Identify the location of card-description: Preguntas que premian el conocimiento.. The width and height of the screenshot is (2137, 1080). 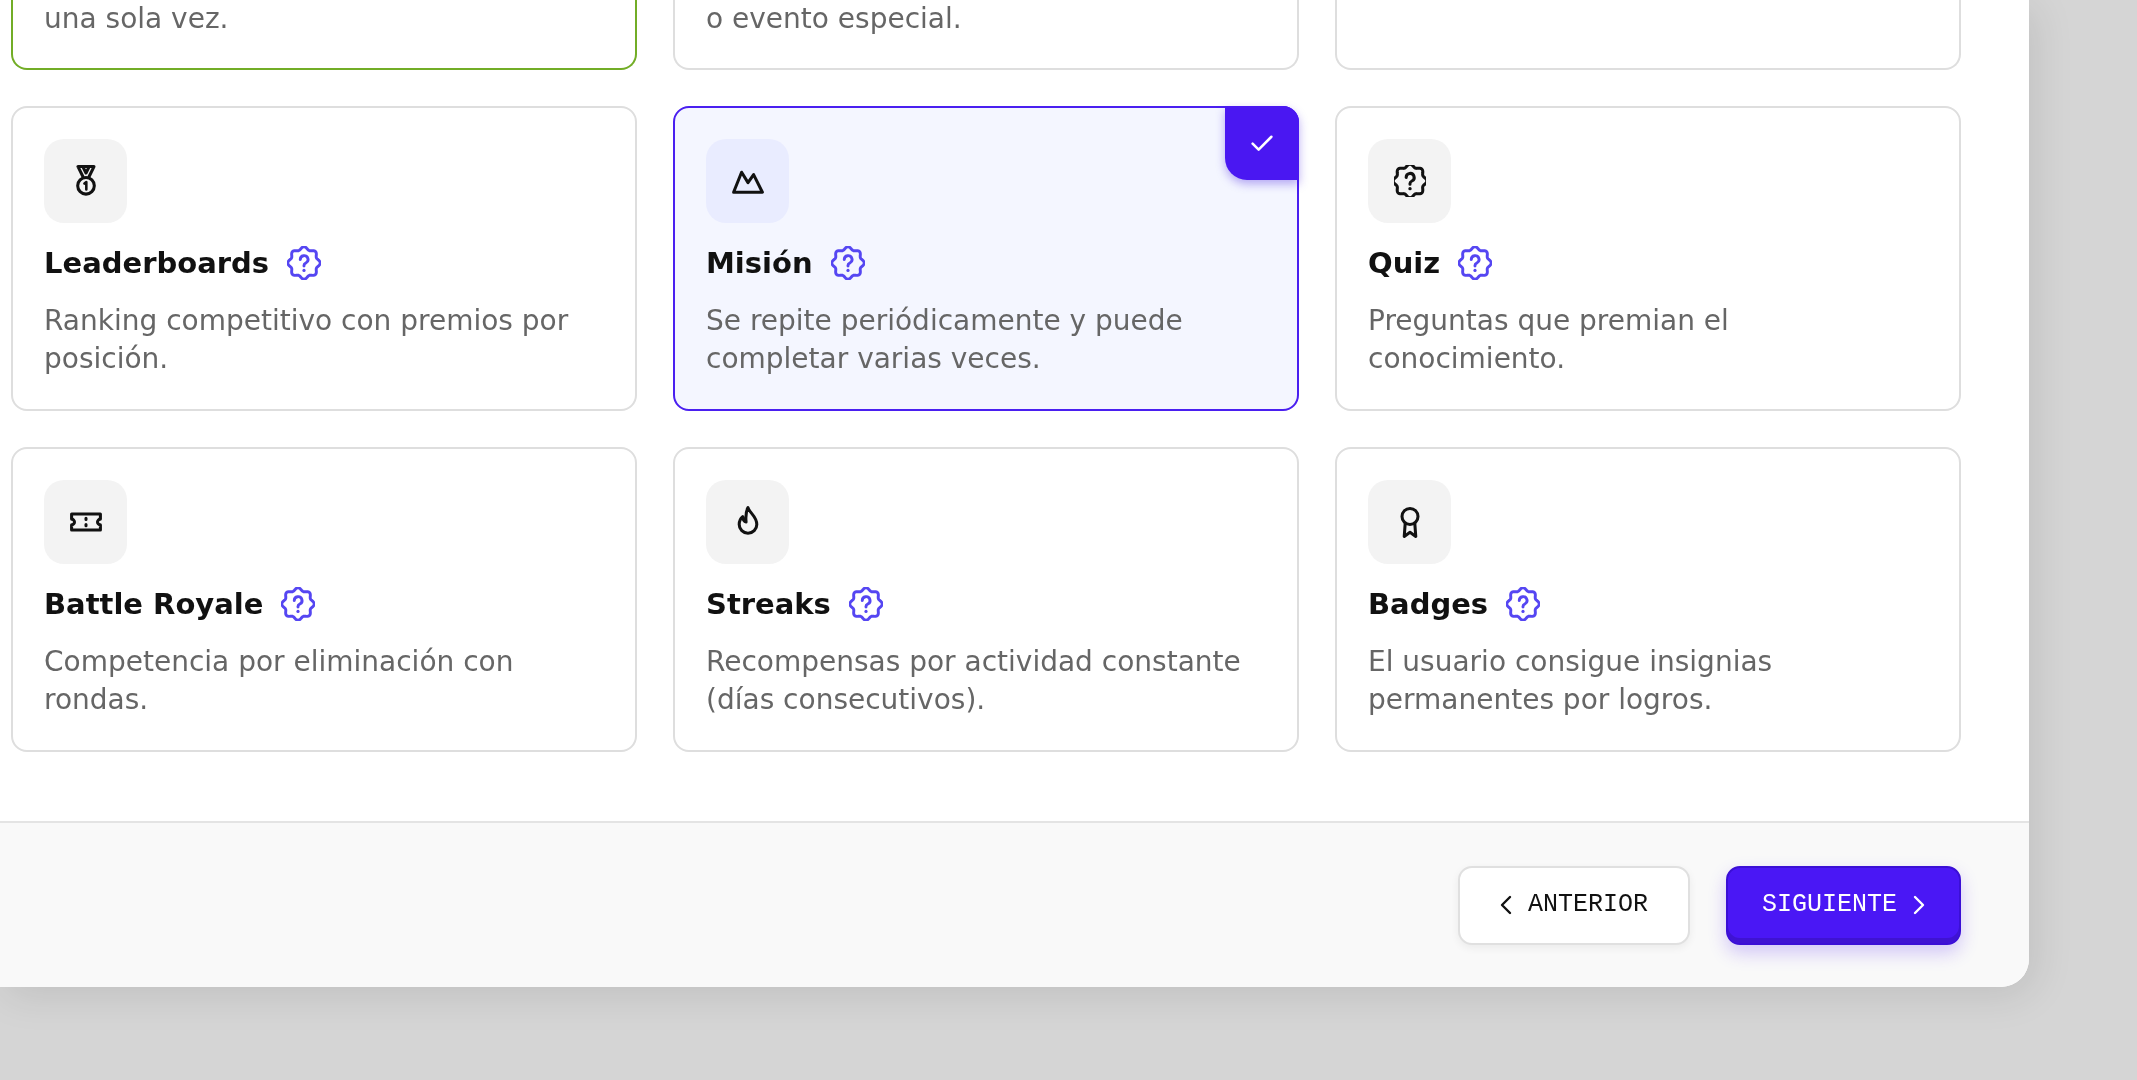
(1549, 340).